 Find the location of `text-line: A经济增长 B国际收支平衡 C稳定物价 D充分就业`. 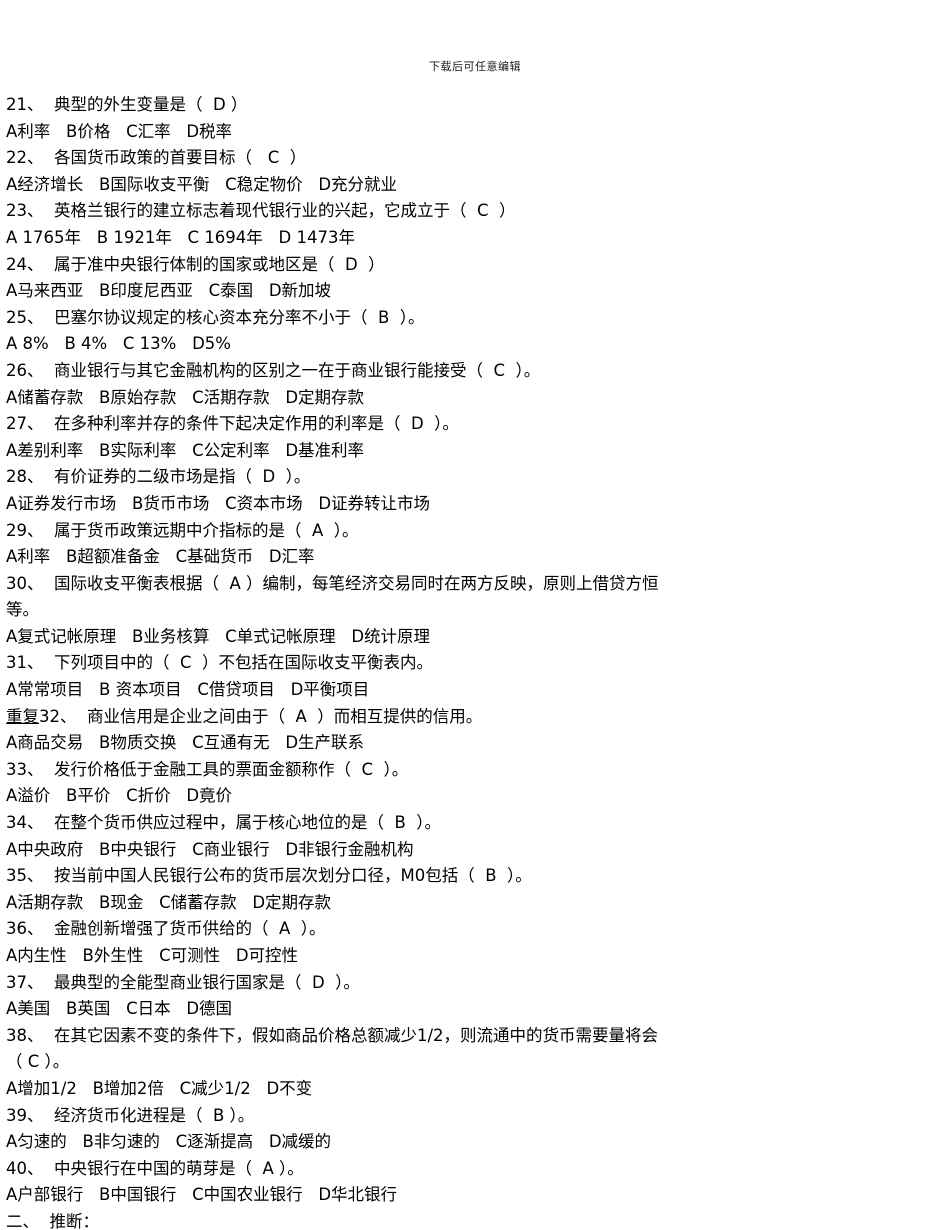

text-line: A经济增长 B国际收支平衡 C稳定物价 D充分就业 is located at coordinates (202, 184).